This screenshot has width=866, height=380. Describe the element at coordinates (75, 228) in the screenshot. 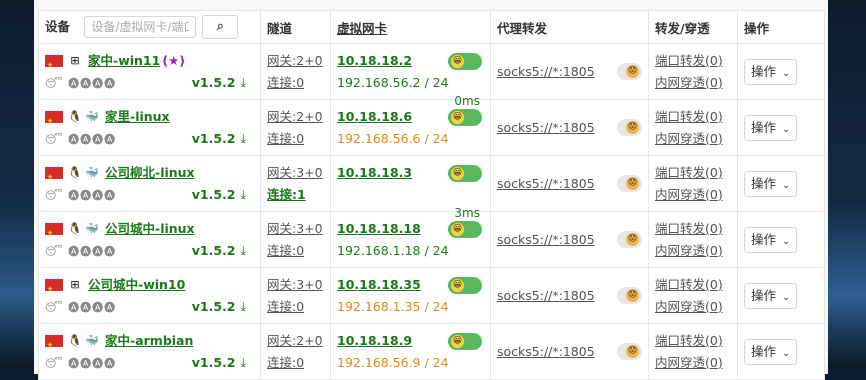

I see `linux-tux-icon: 🐧` at that location.